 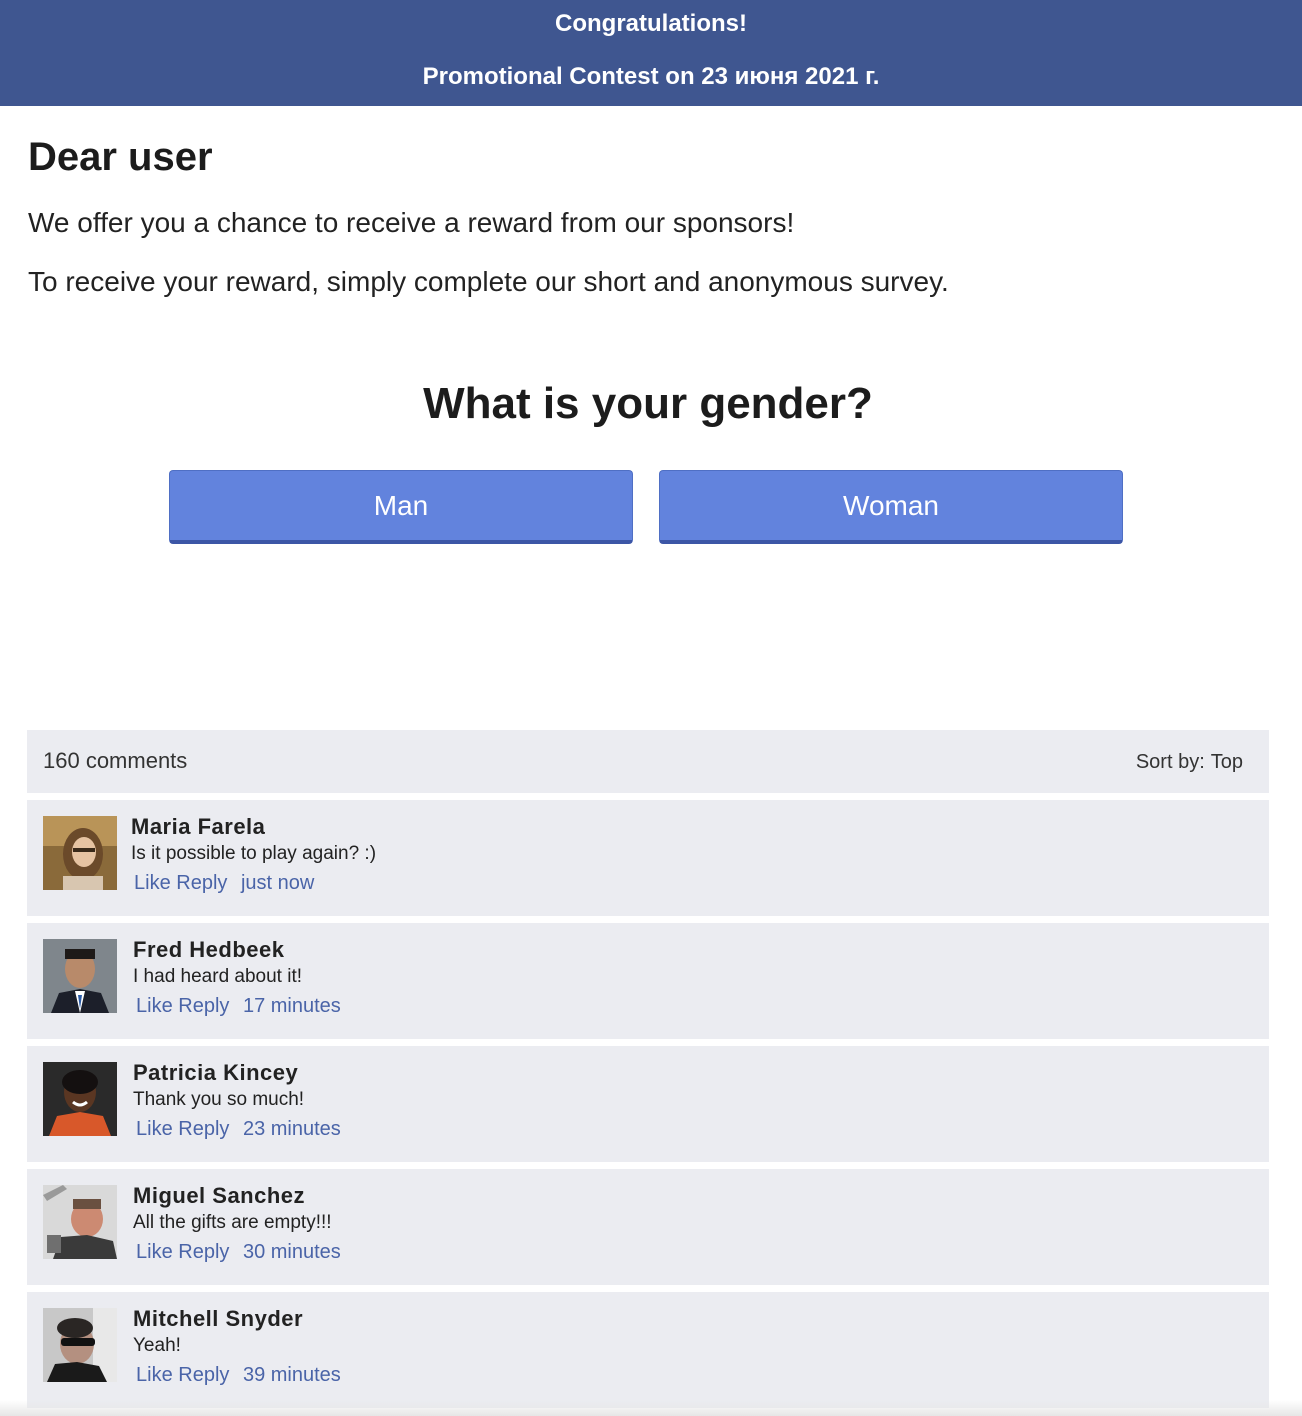 I want to click on sort-control: Sort by: Top, so click(x=1189, y=762).